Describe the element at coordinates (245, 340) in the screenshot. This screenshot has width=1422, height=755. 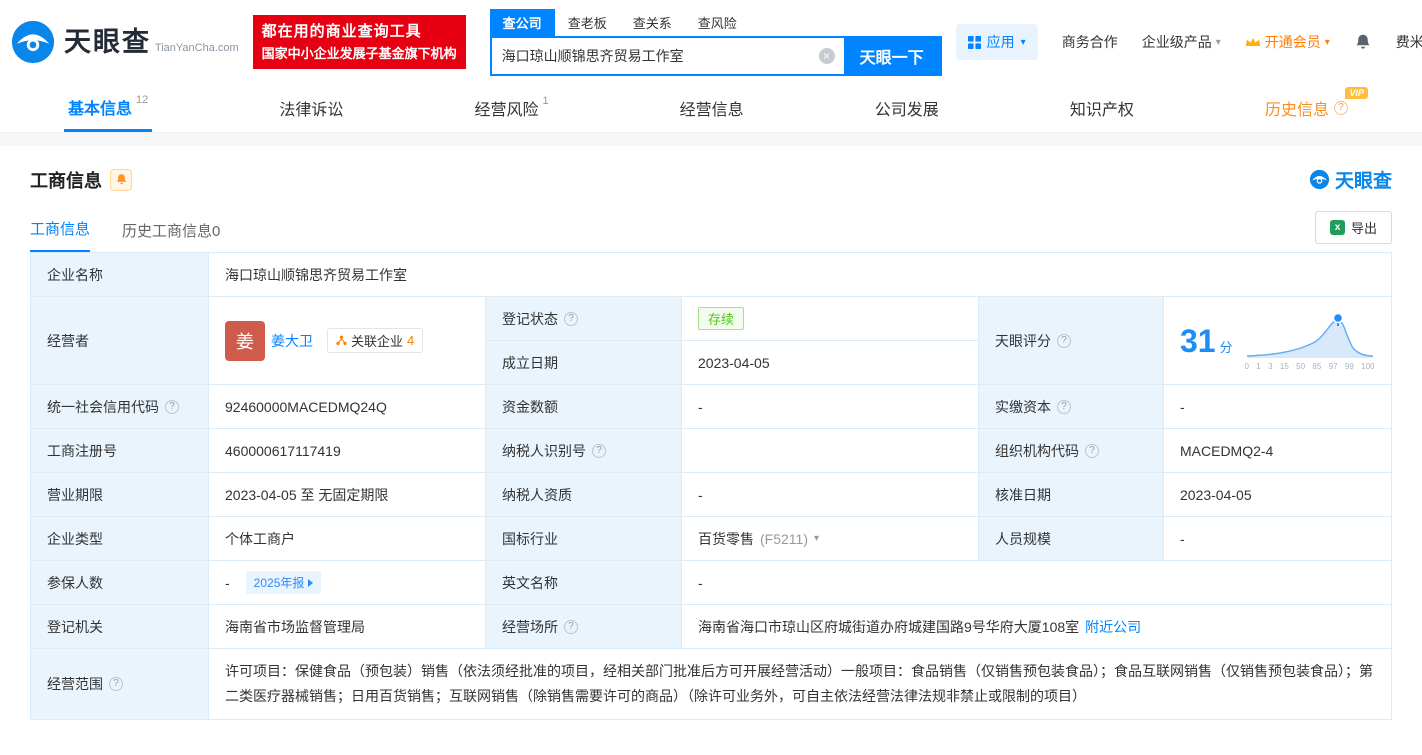
I see `operator-avatar: 姜` at that location.